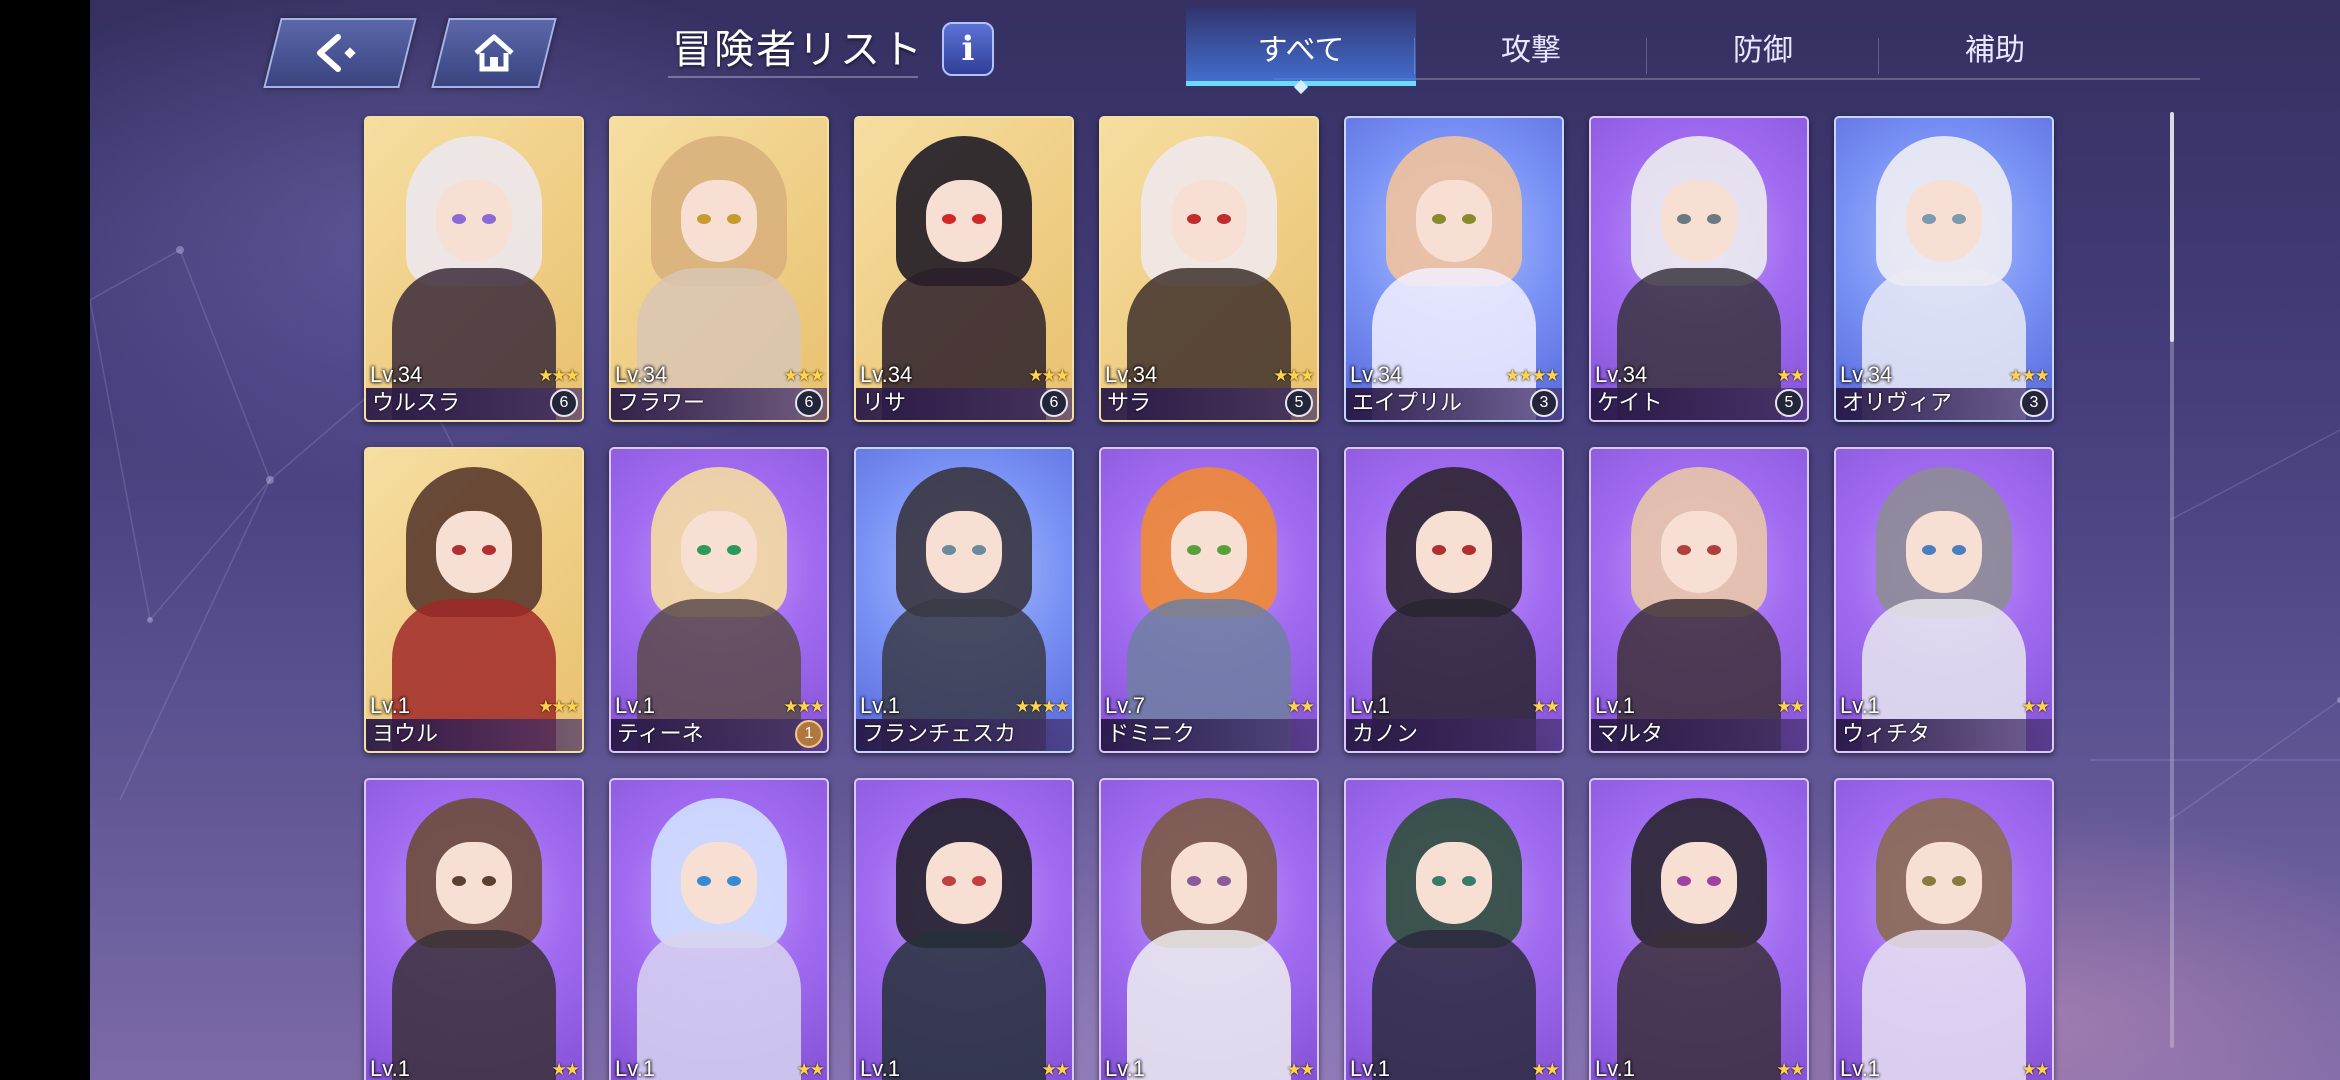 The height and width of the screenshot is (1080, 2340). What do you see at coordinates (939, 734) in the screenshot?
I see `adventurer-name: フランチェスカ` at bounding box center [939, 734].